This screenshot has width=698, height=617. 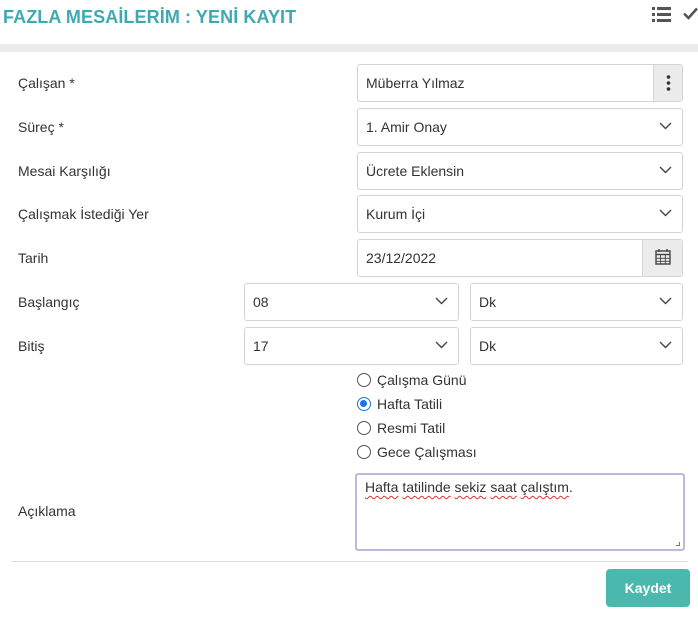 What do you see at coordinates (47, 511) in the screenshot?
I see `description-label: Açıklama` at bounding box center [47, 511].